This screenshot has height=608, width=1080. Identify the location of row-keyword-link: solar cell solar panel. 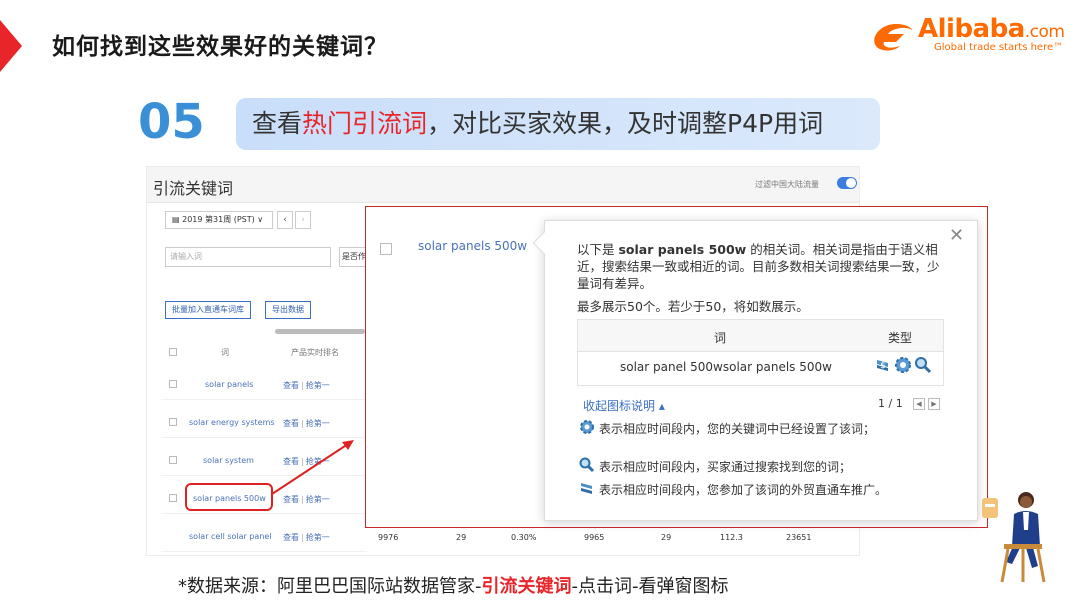
(230, 536).